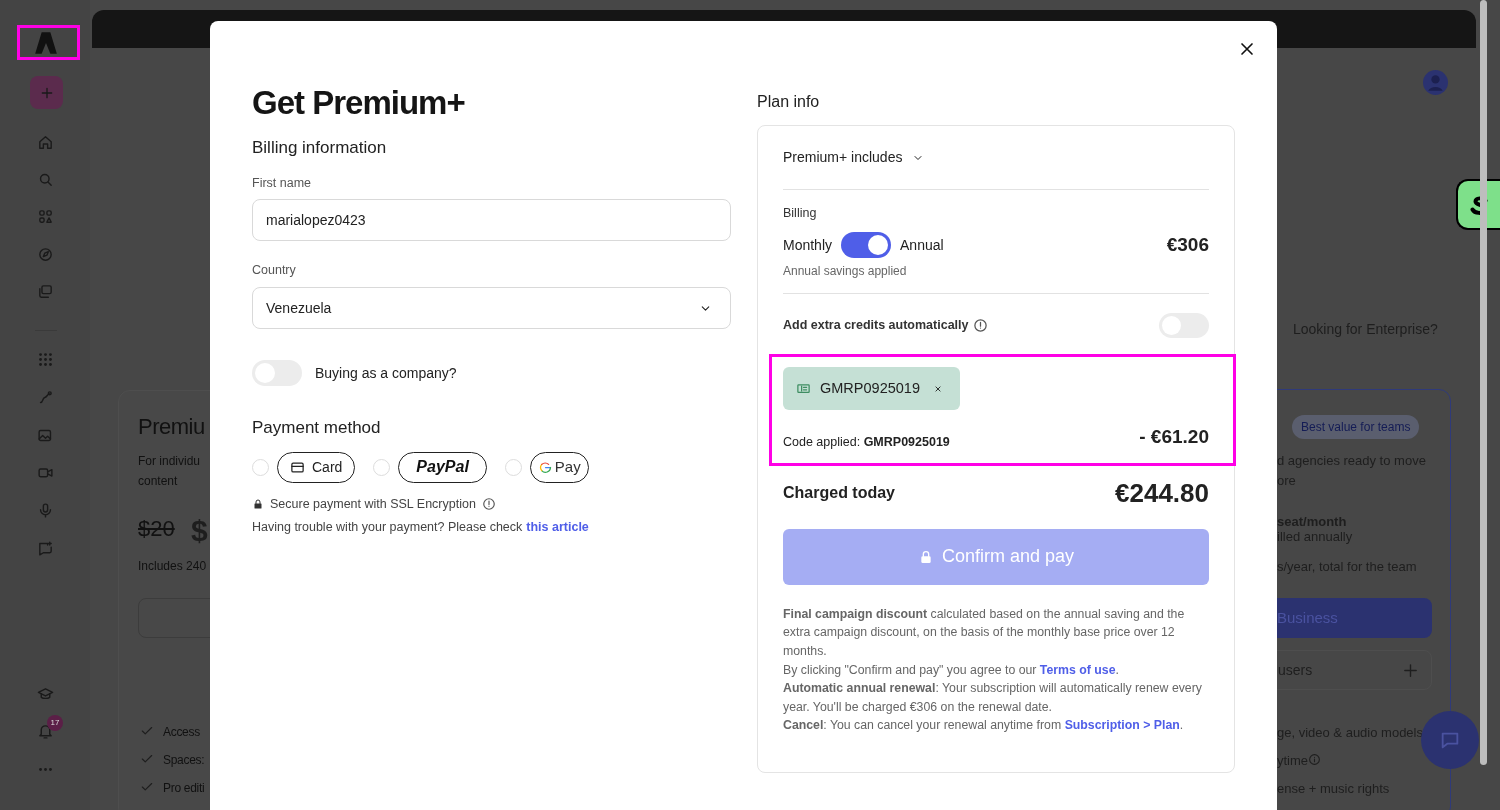 This screenshot has width=1500, height=810. What do you see at coordinates (1187, 244) in the screenshot?
I see `plan-price: €306` at bounding box center [1187, 244].